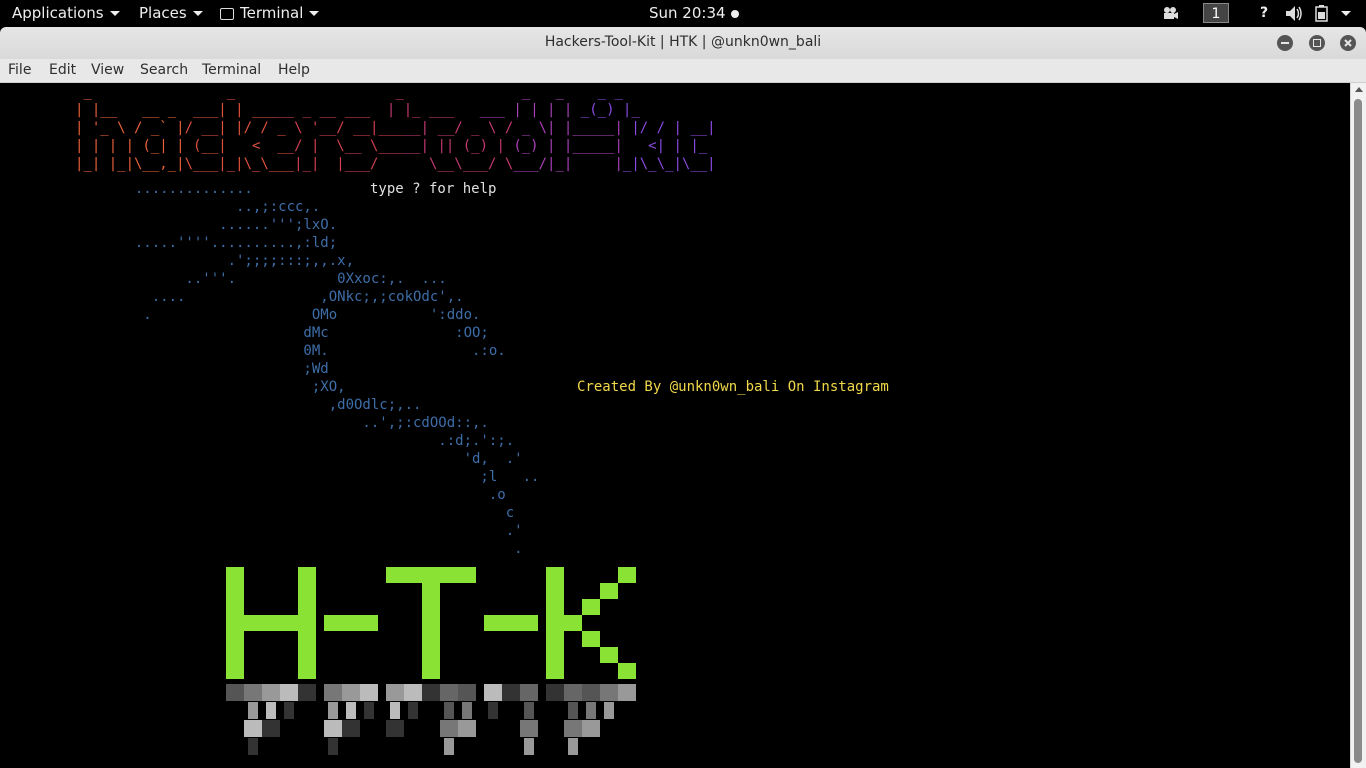 The width and height of the screenshot is (1366, 768). What do you see at coordinates (1345, 13) in the screenshot?
I see `system-menu-chevron-icon` at bounding box center [1345, 13].